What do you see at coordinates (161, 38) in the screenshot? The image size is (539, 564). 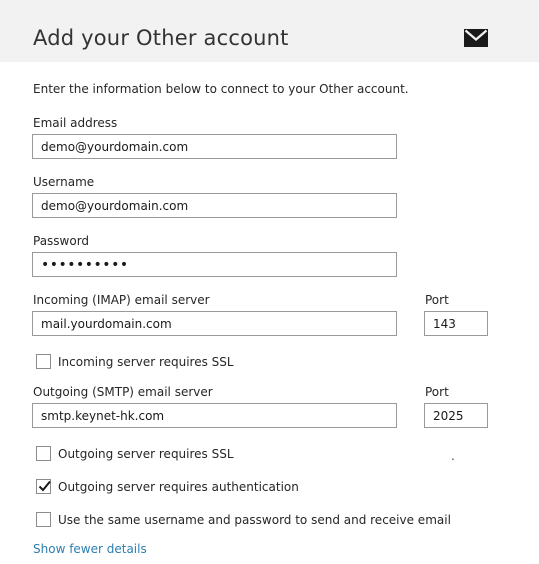 I see `page-title: Add your Other account` at bounding box center [161, 38].